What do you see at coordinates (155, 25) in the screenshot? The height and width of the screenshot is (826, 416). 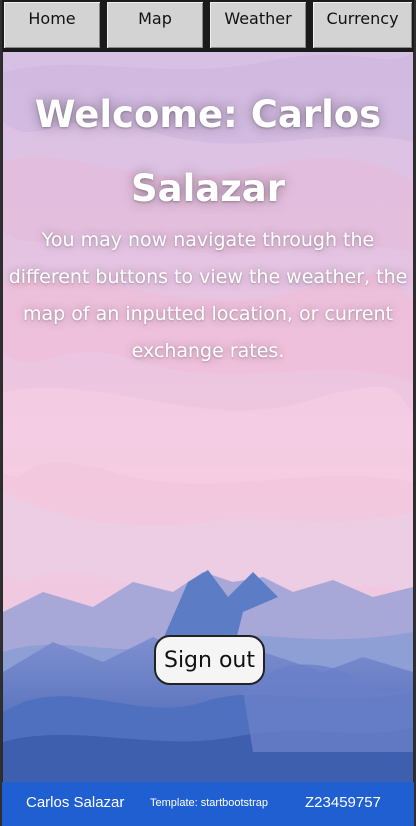 I see `nav-map-button: Map` at bounding box center [155, 25].